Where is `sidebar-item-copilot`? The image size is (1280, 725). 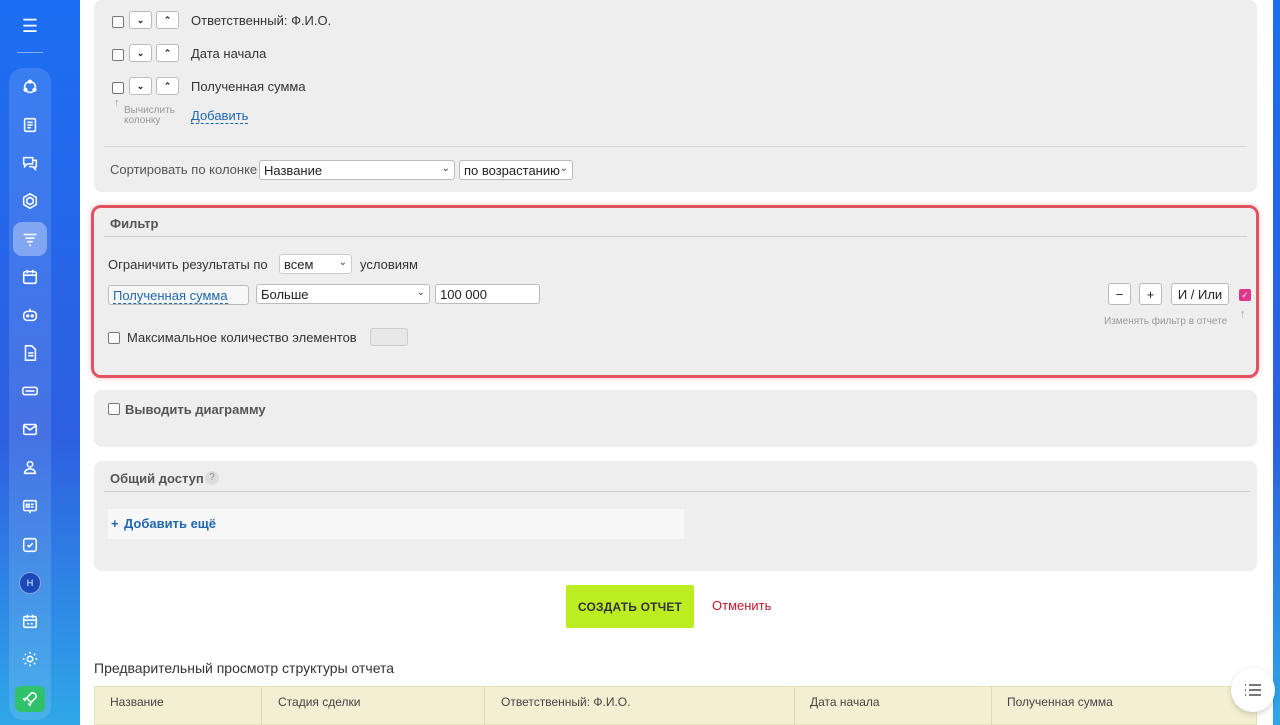
sidebar-item-copilot is located at coordinates (30, 315).